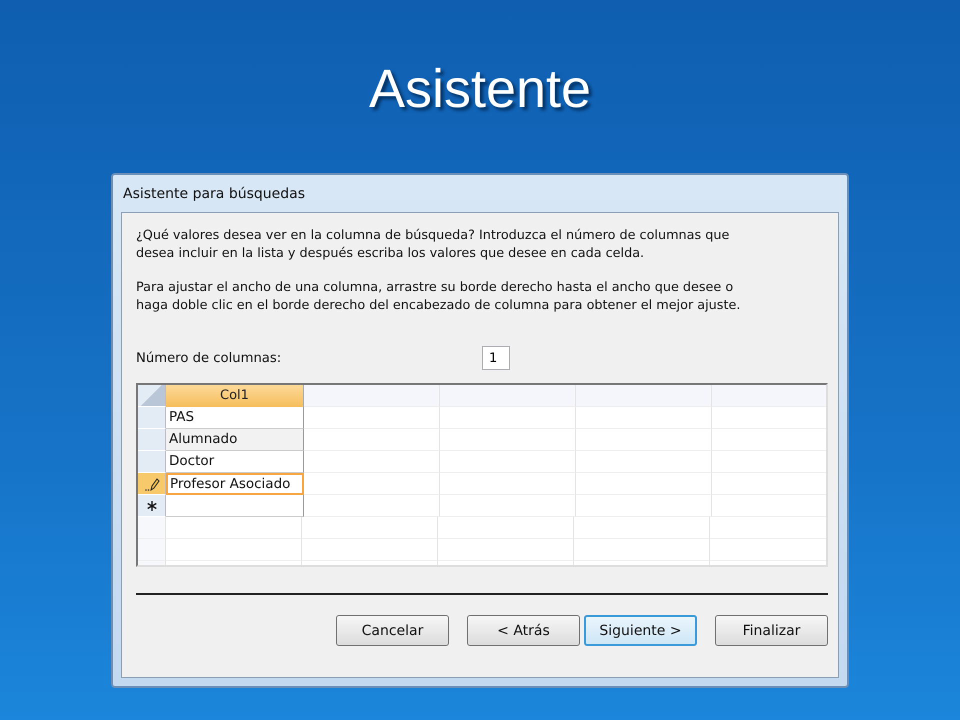 The image size is (960, 720). I want to click on column-count-field: 1, so click(496, 358).